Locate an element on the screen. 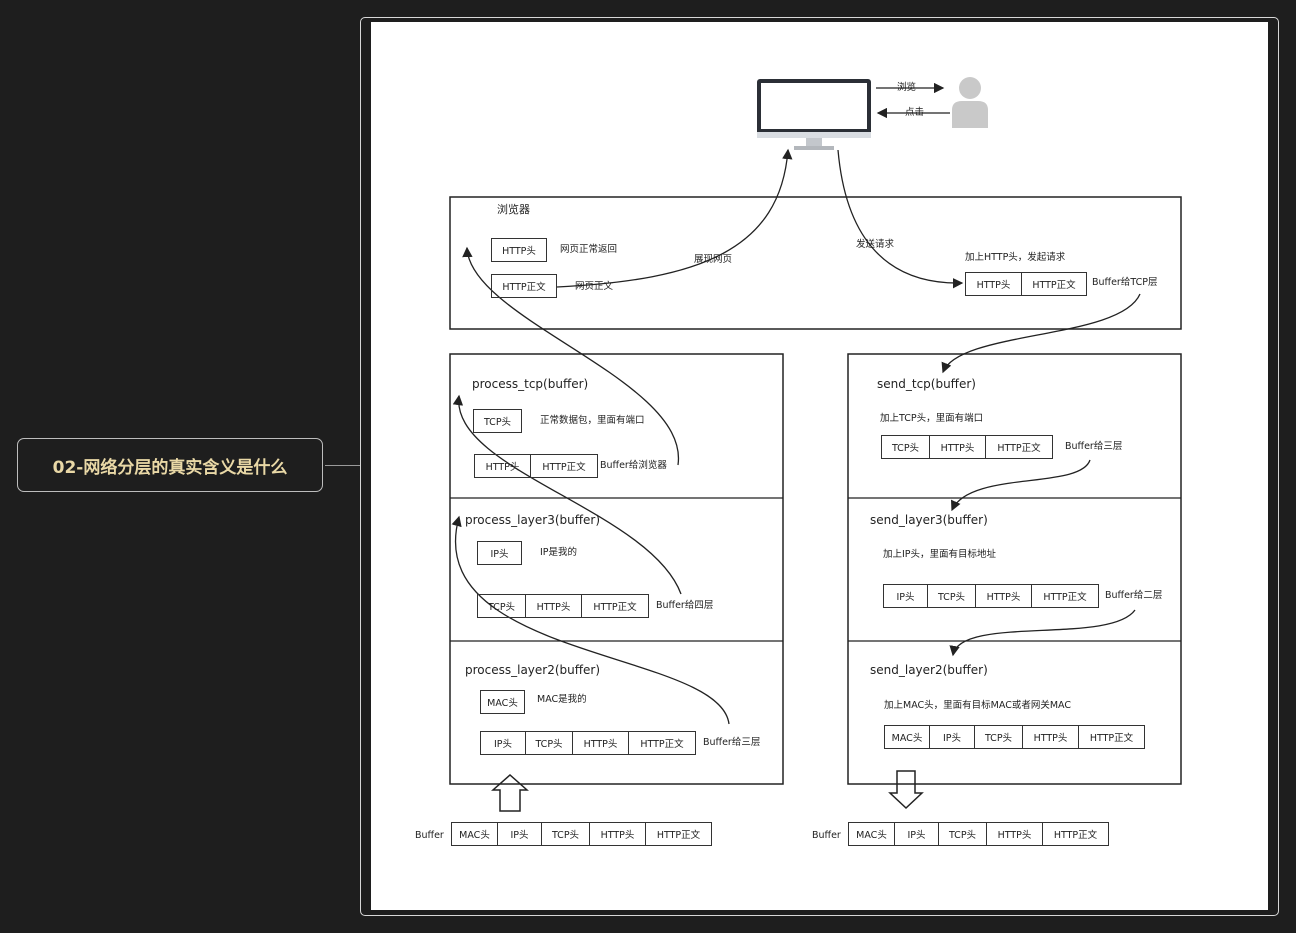 Image resolution: width=1296 pixels, height=933 pixels. click-label: 点击 is located at coordinates (915, 112).